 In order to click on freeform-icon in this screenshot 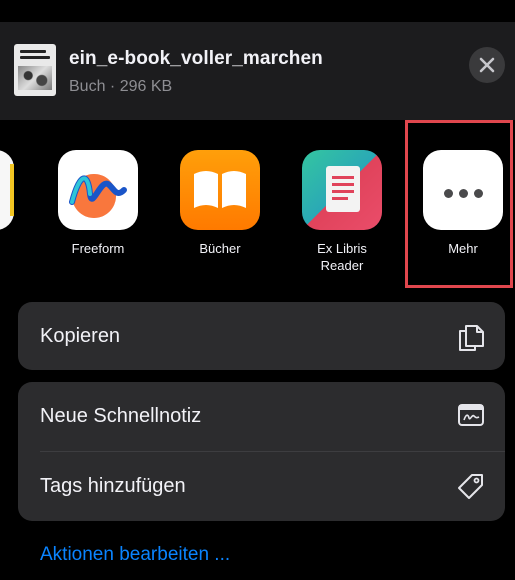, I will do `click(98, 190)`.